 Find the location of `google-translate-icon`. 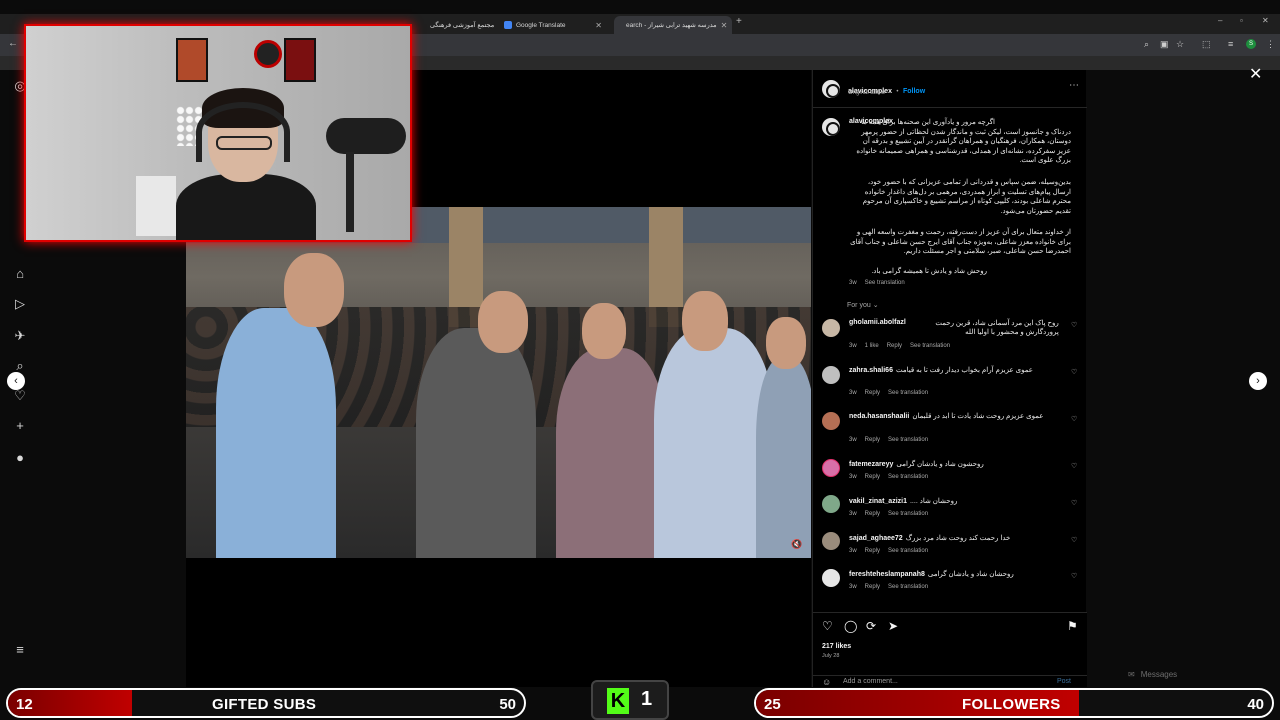

google-translate-icon is located at coordinates (508, 25).